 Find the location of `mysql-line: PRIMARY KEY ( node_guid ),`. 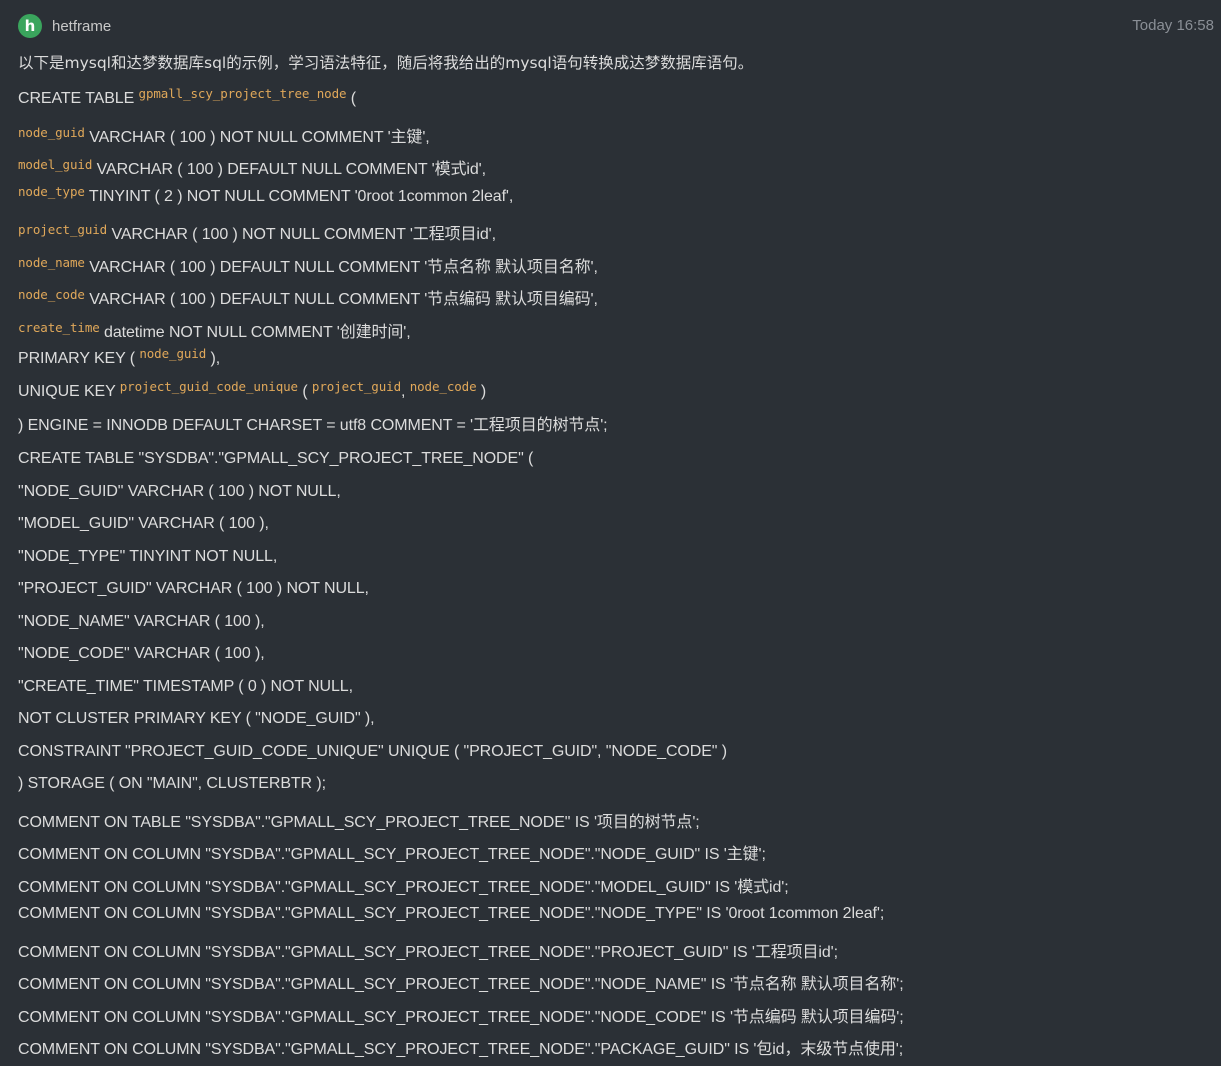

mysql-line: PRIMARY KEY ( node_guid ), is located at coordinates (119, 357).